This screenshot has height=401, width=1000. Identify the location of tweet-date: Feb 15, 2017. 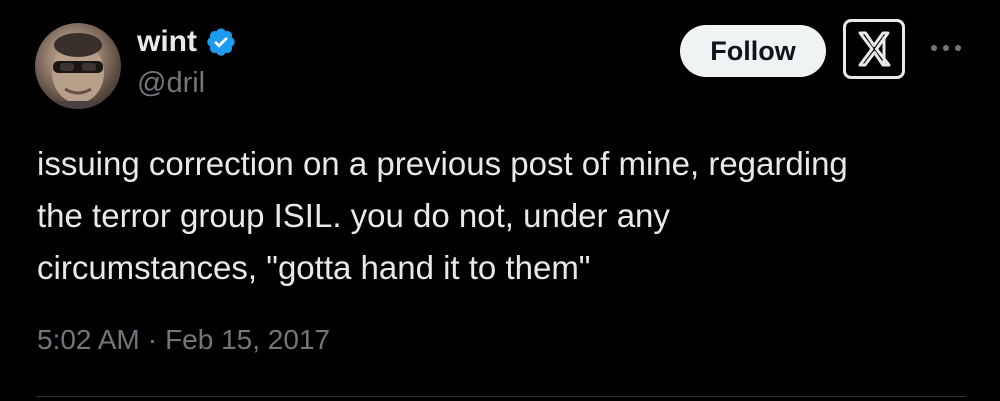
(247, 340).